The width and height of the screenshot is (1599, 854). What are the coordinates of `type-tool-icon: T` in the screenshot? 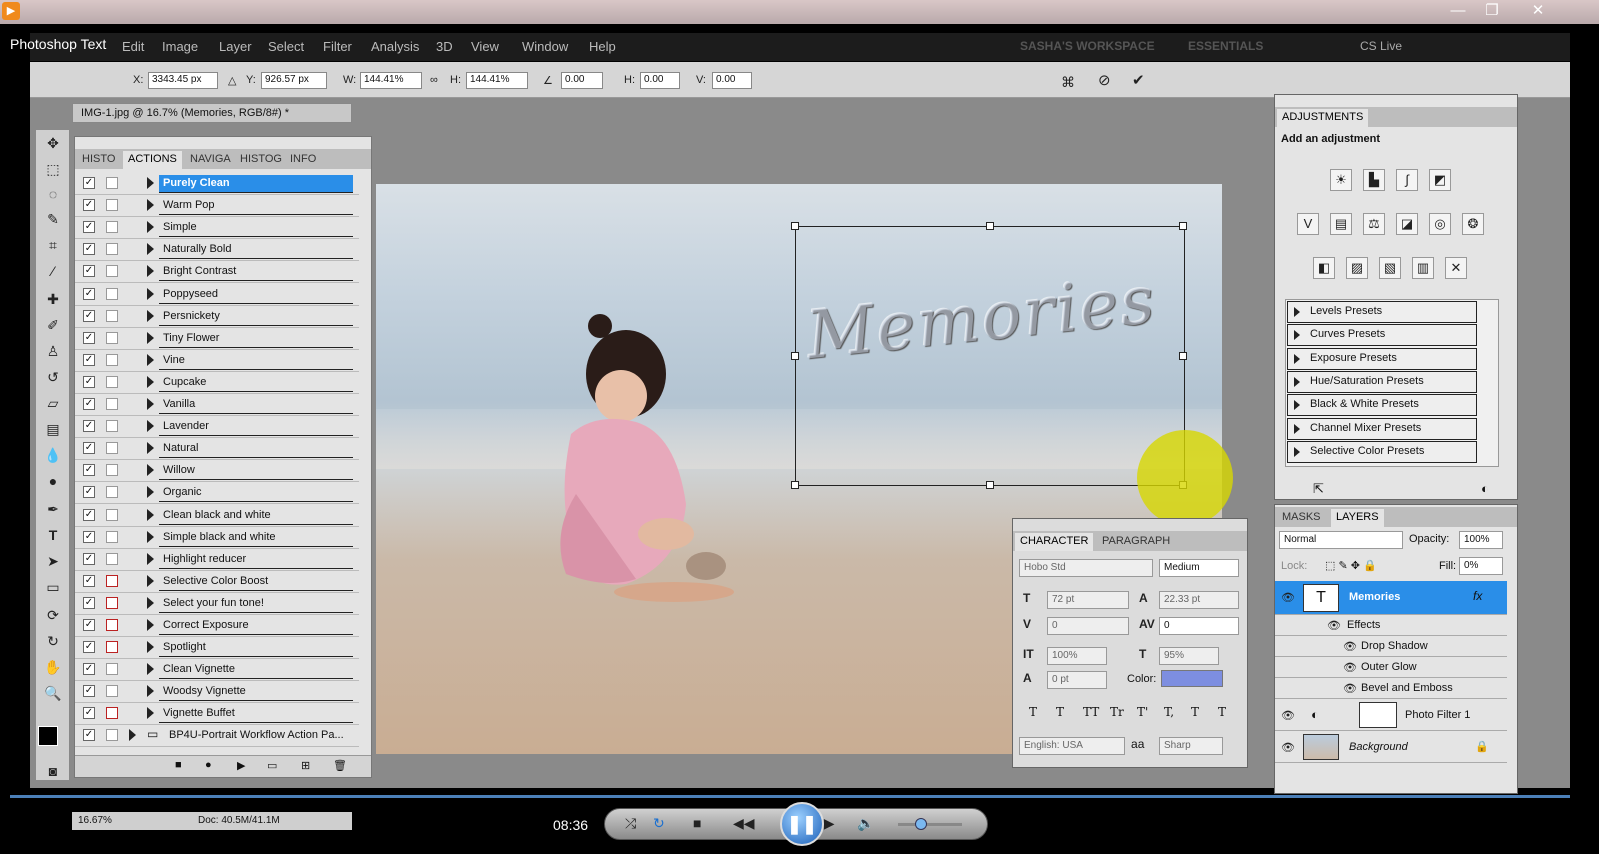 It's located at (53, 535).